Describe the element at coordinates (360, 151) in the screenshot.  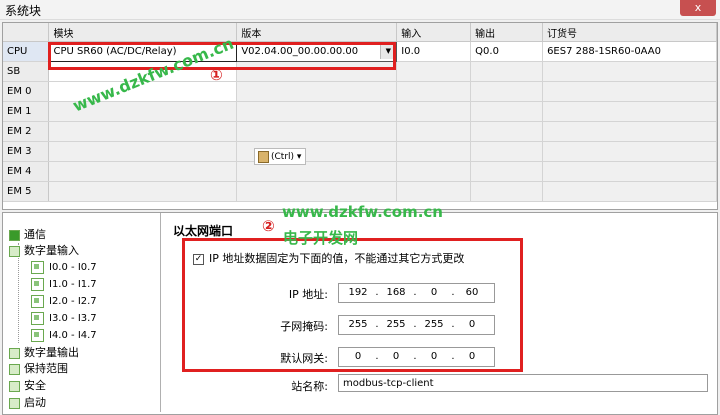
I see `table-row: EM 3` at that location.